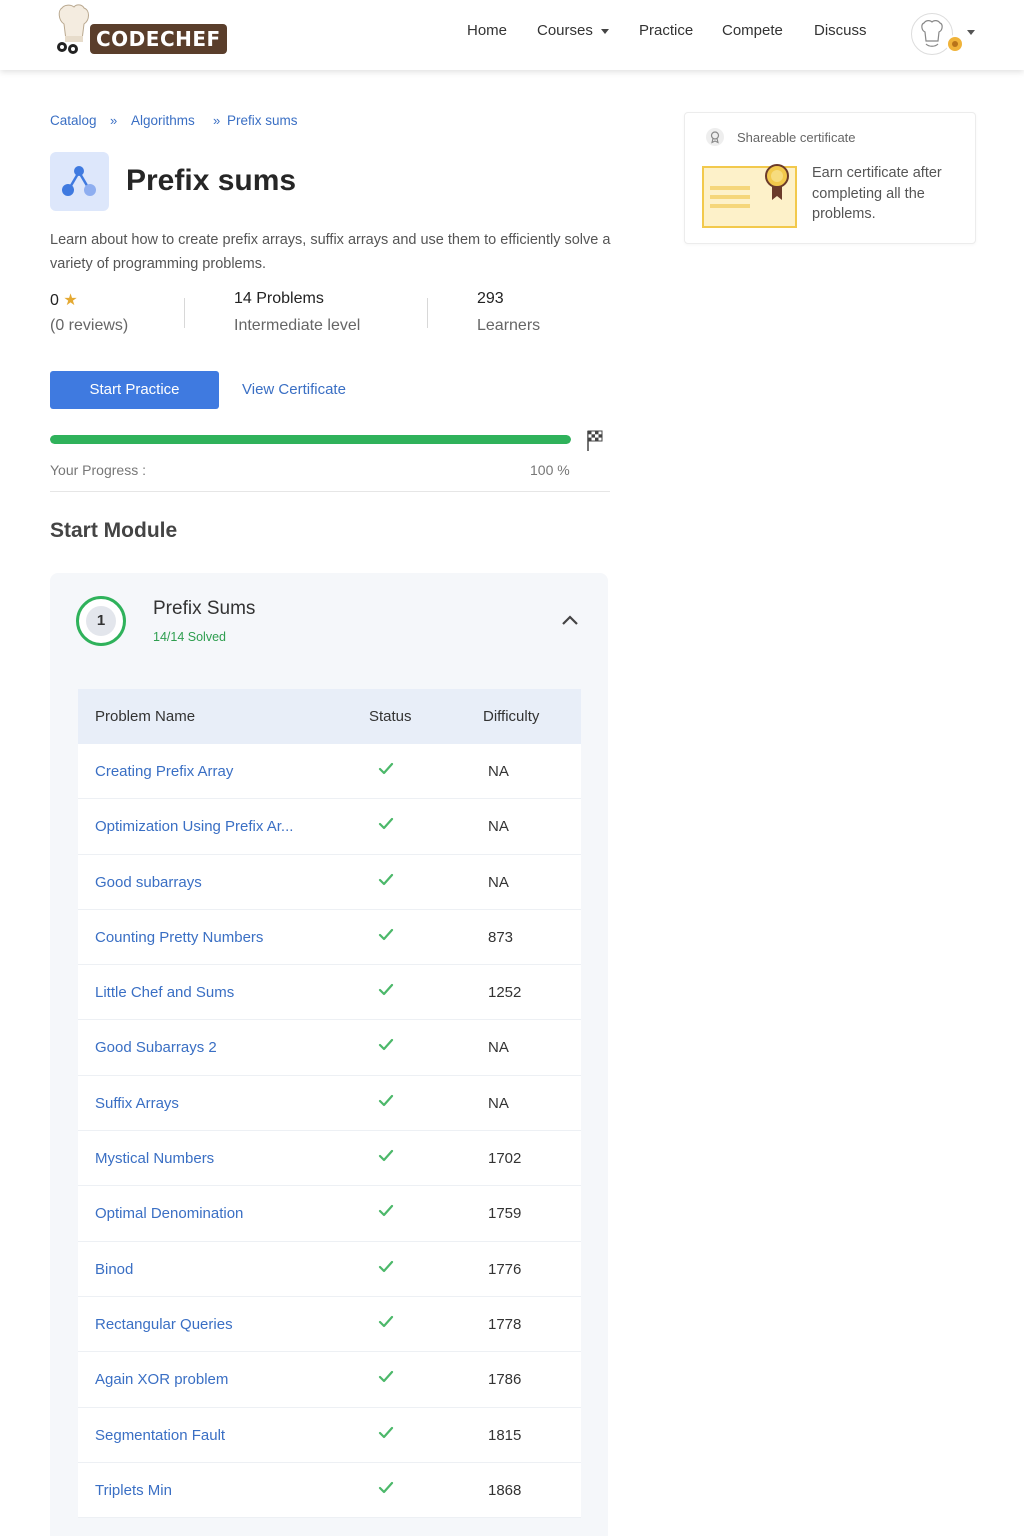 This screenshot has height=1536, width=1024. Describe the element at coordinates (158, 39) in the screenshot. I see `logo-wordmark: CODECHEF` at that location.